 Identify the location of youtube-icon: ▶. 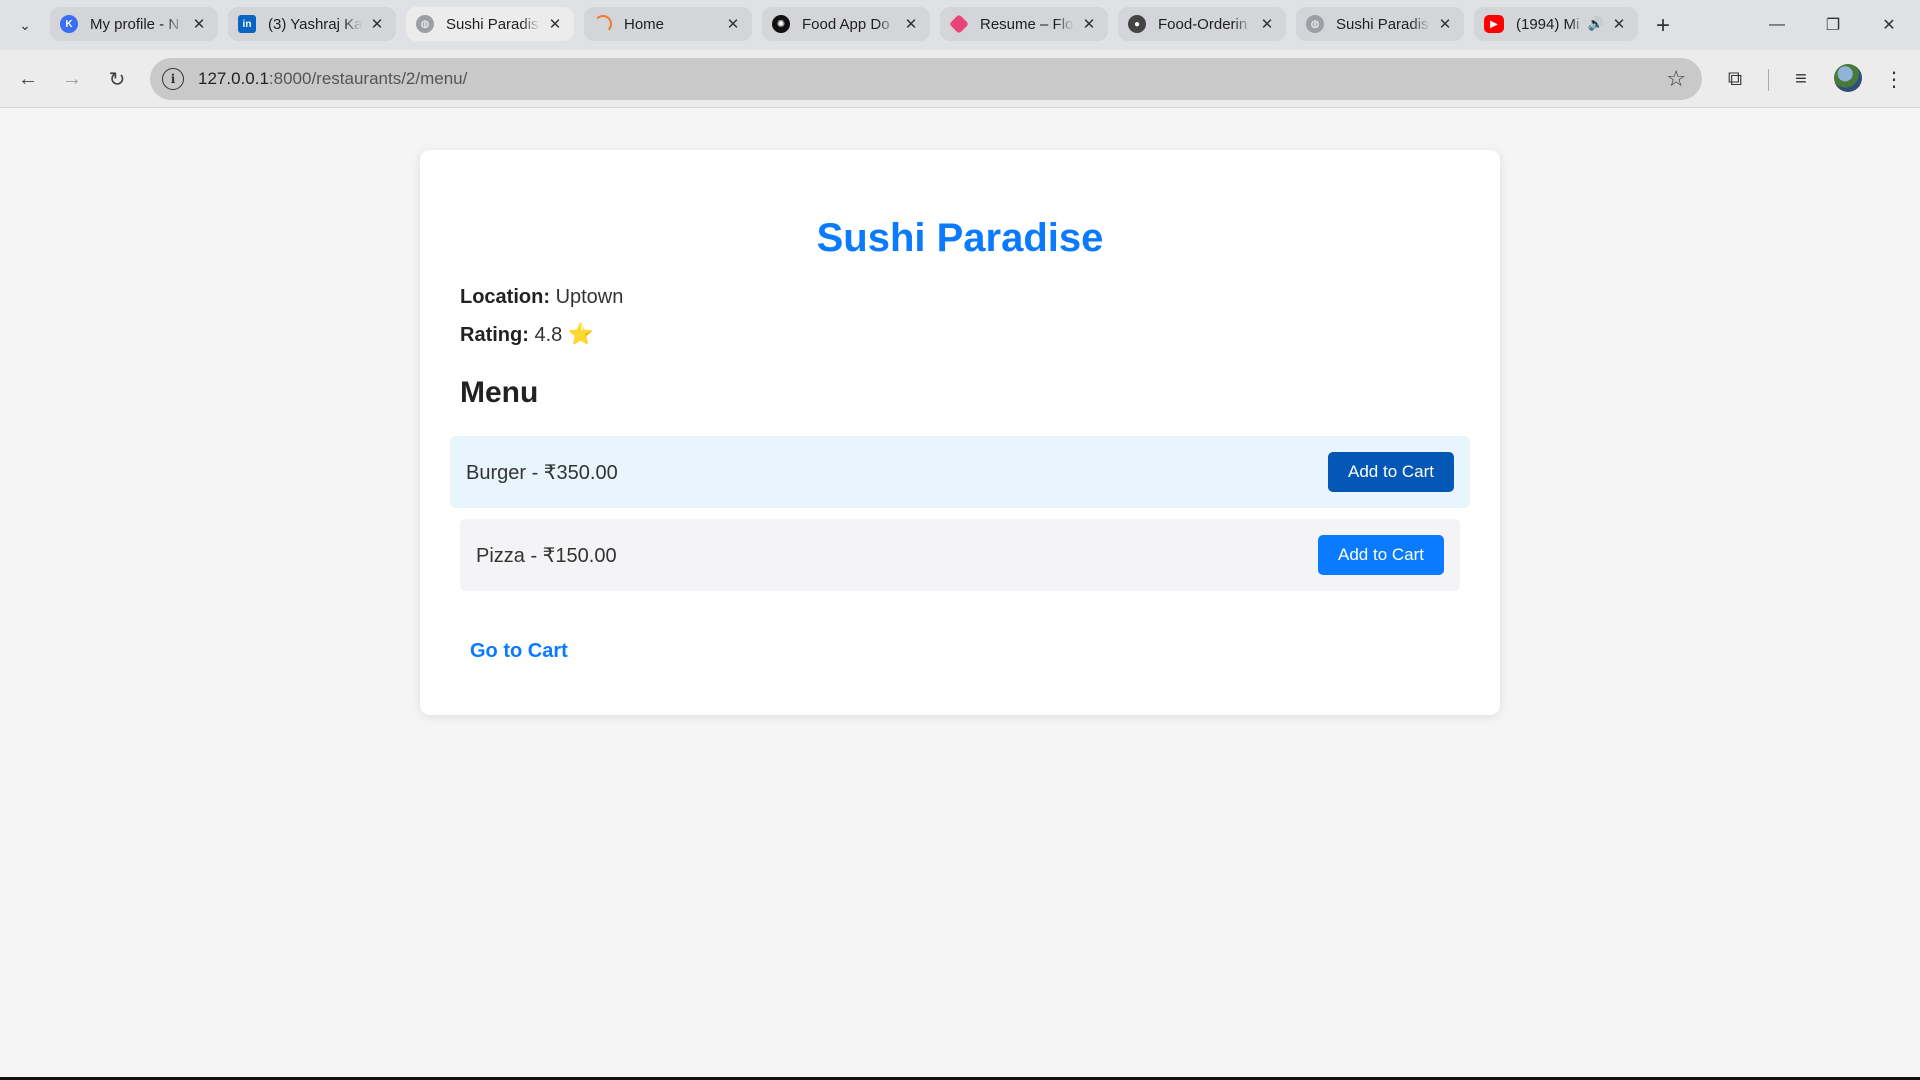
(1494, 24).